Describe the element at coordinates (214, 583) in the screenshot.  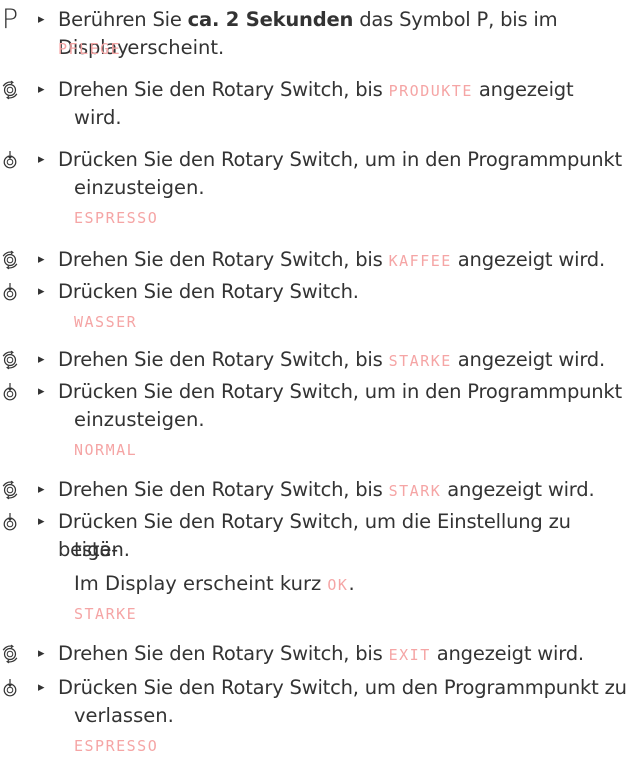
I see `step-note: Im Display erscheint kurz OK.` at that location.